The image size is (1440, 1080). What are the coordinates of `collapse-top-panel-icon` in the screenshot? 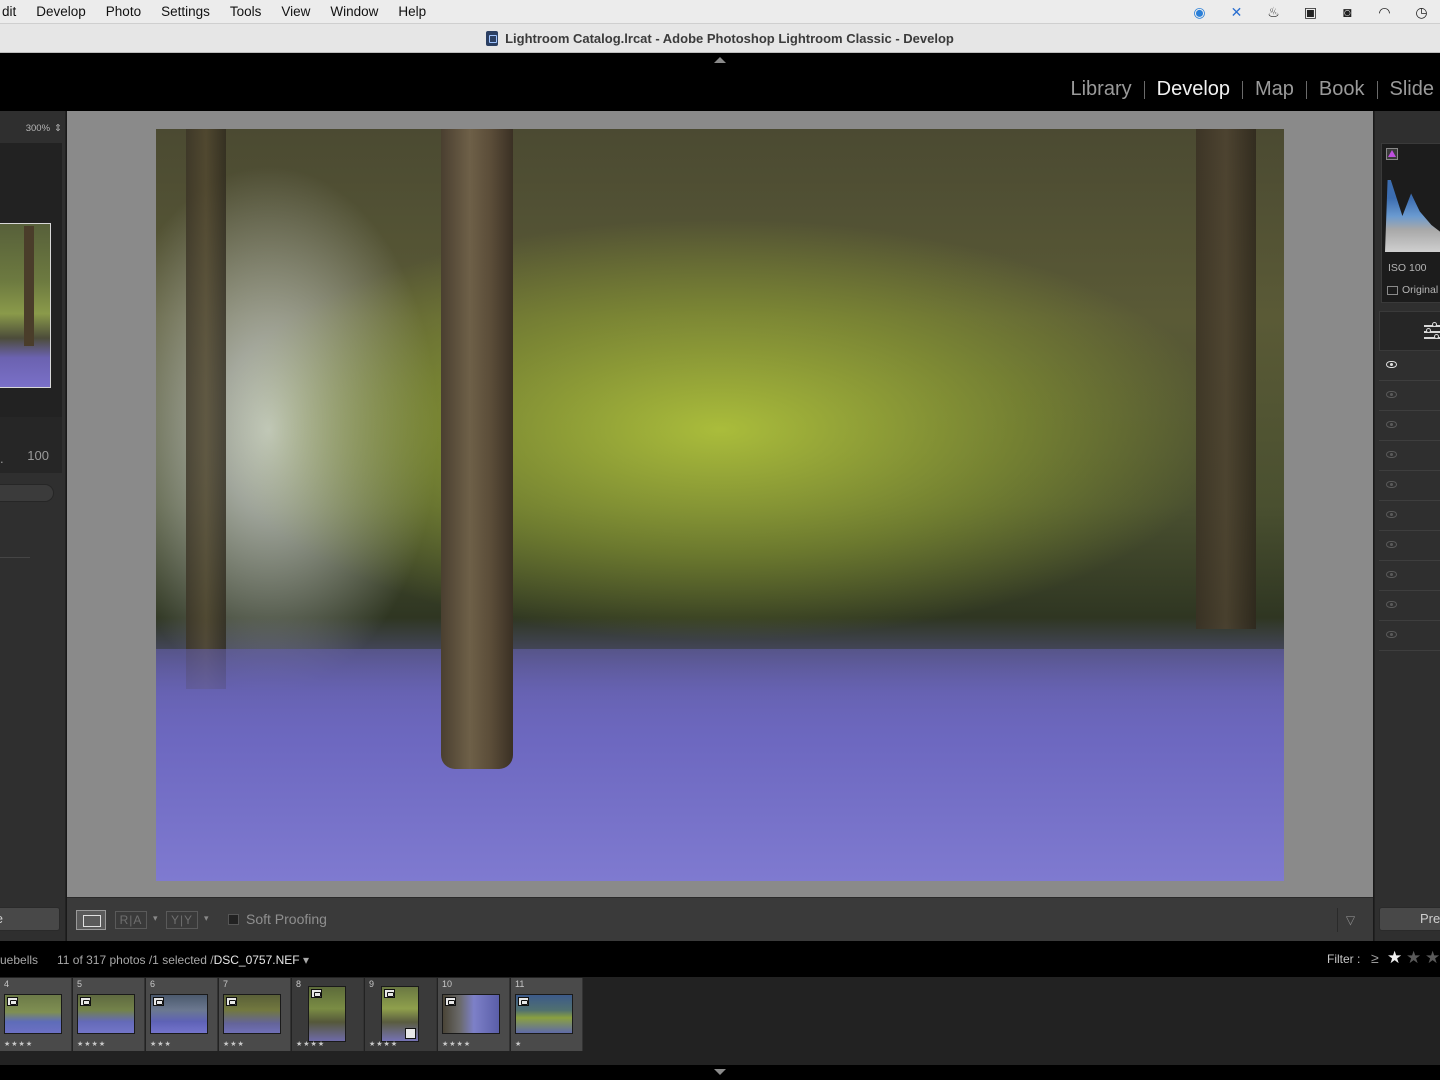 It's located at (720, 60).